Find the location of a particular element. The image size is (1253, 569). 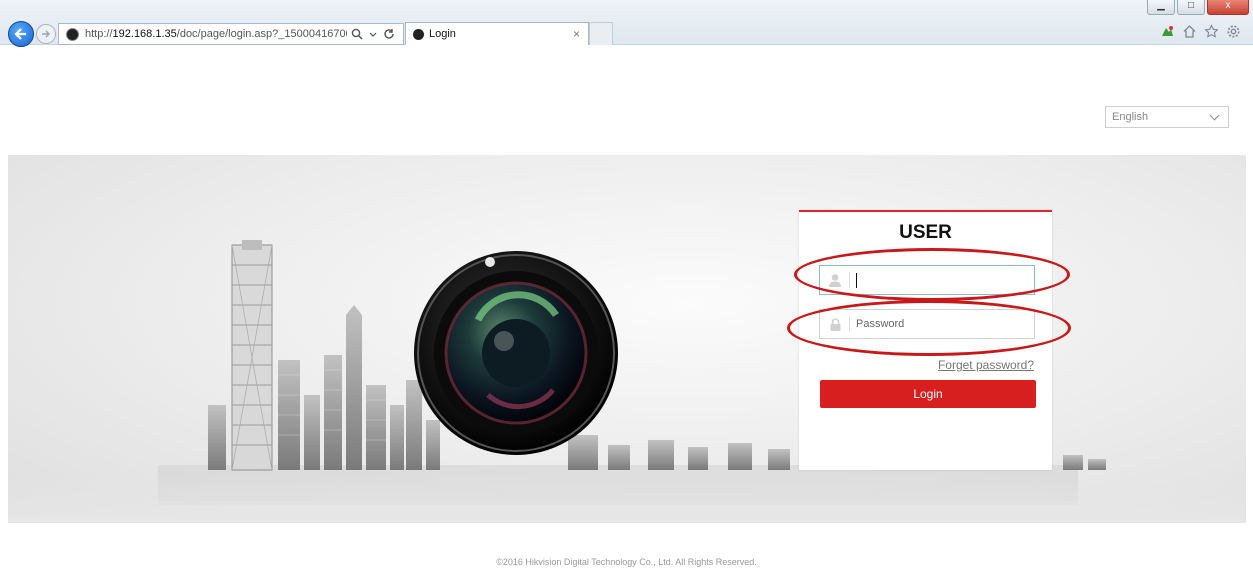

forward-button is located at coordinates (46, 34).